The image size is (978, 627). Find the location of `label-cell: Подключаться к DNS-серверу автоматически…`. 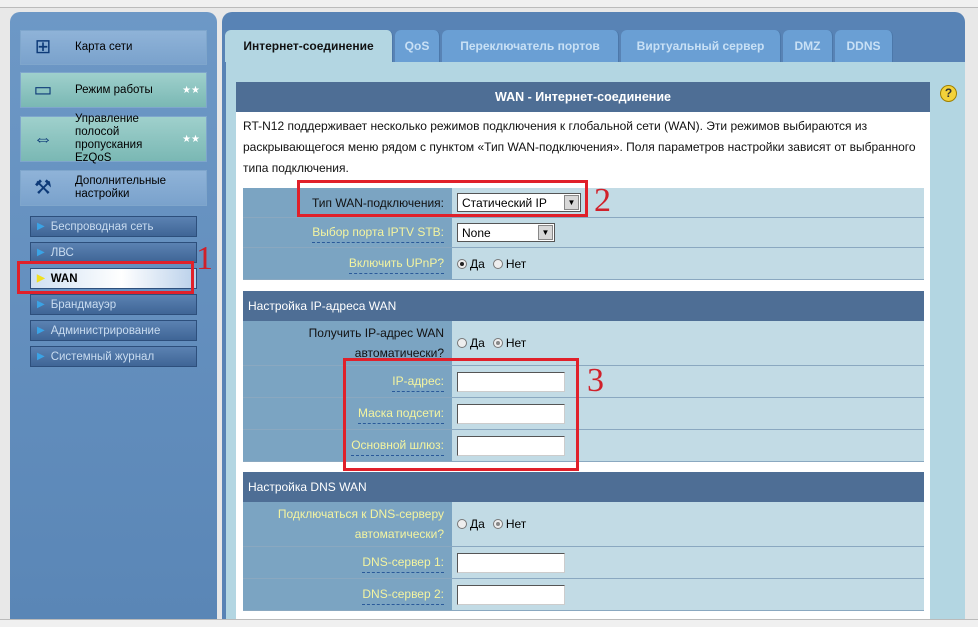

label-cell: Подключаться к DNS-серверу автоматически… is located at coordinates (347, 524).